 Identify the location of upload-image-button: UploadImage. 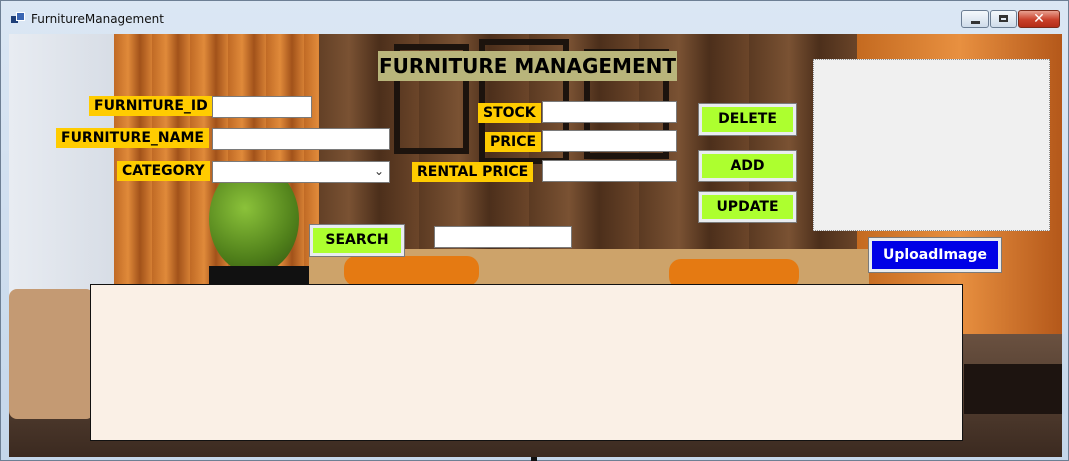
(935, 255).